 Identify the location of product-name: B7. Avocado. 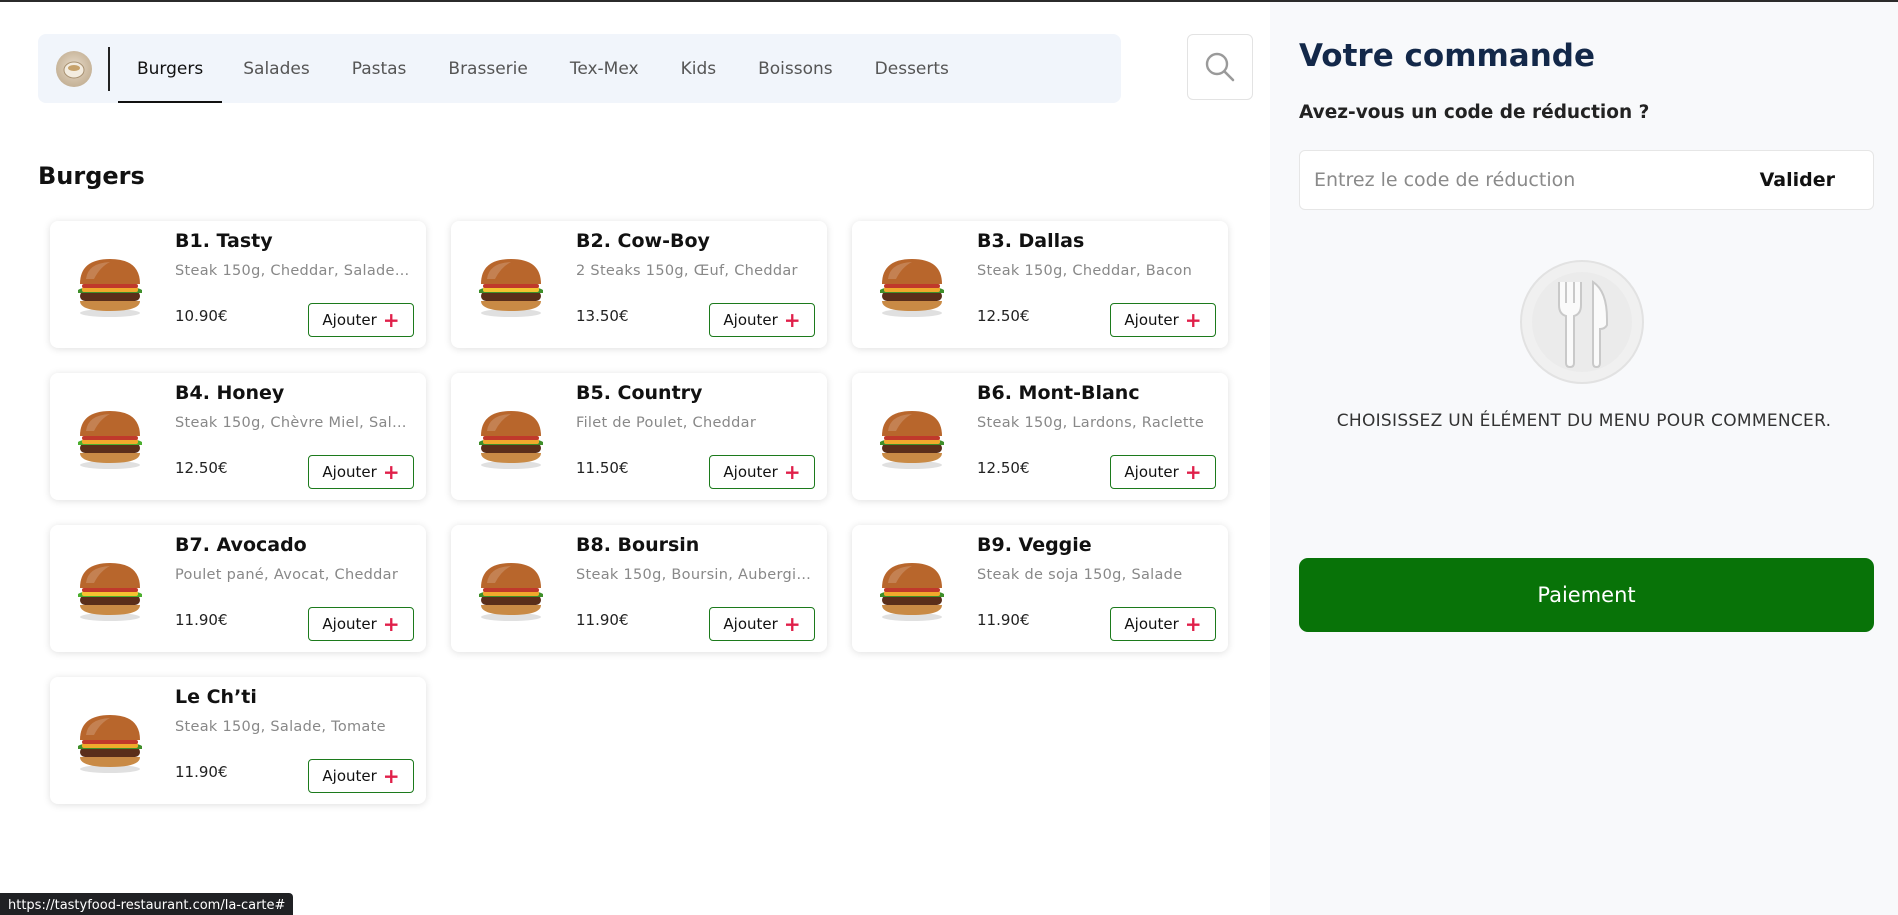
(241, 545).